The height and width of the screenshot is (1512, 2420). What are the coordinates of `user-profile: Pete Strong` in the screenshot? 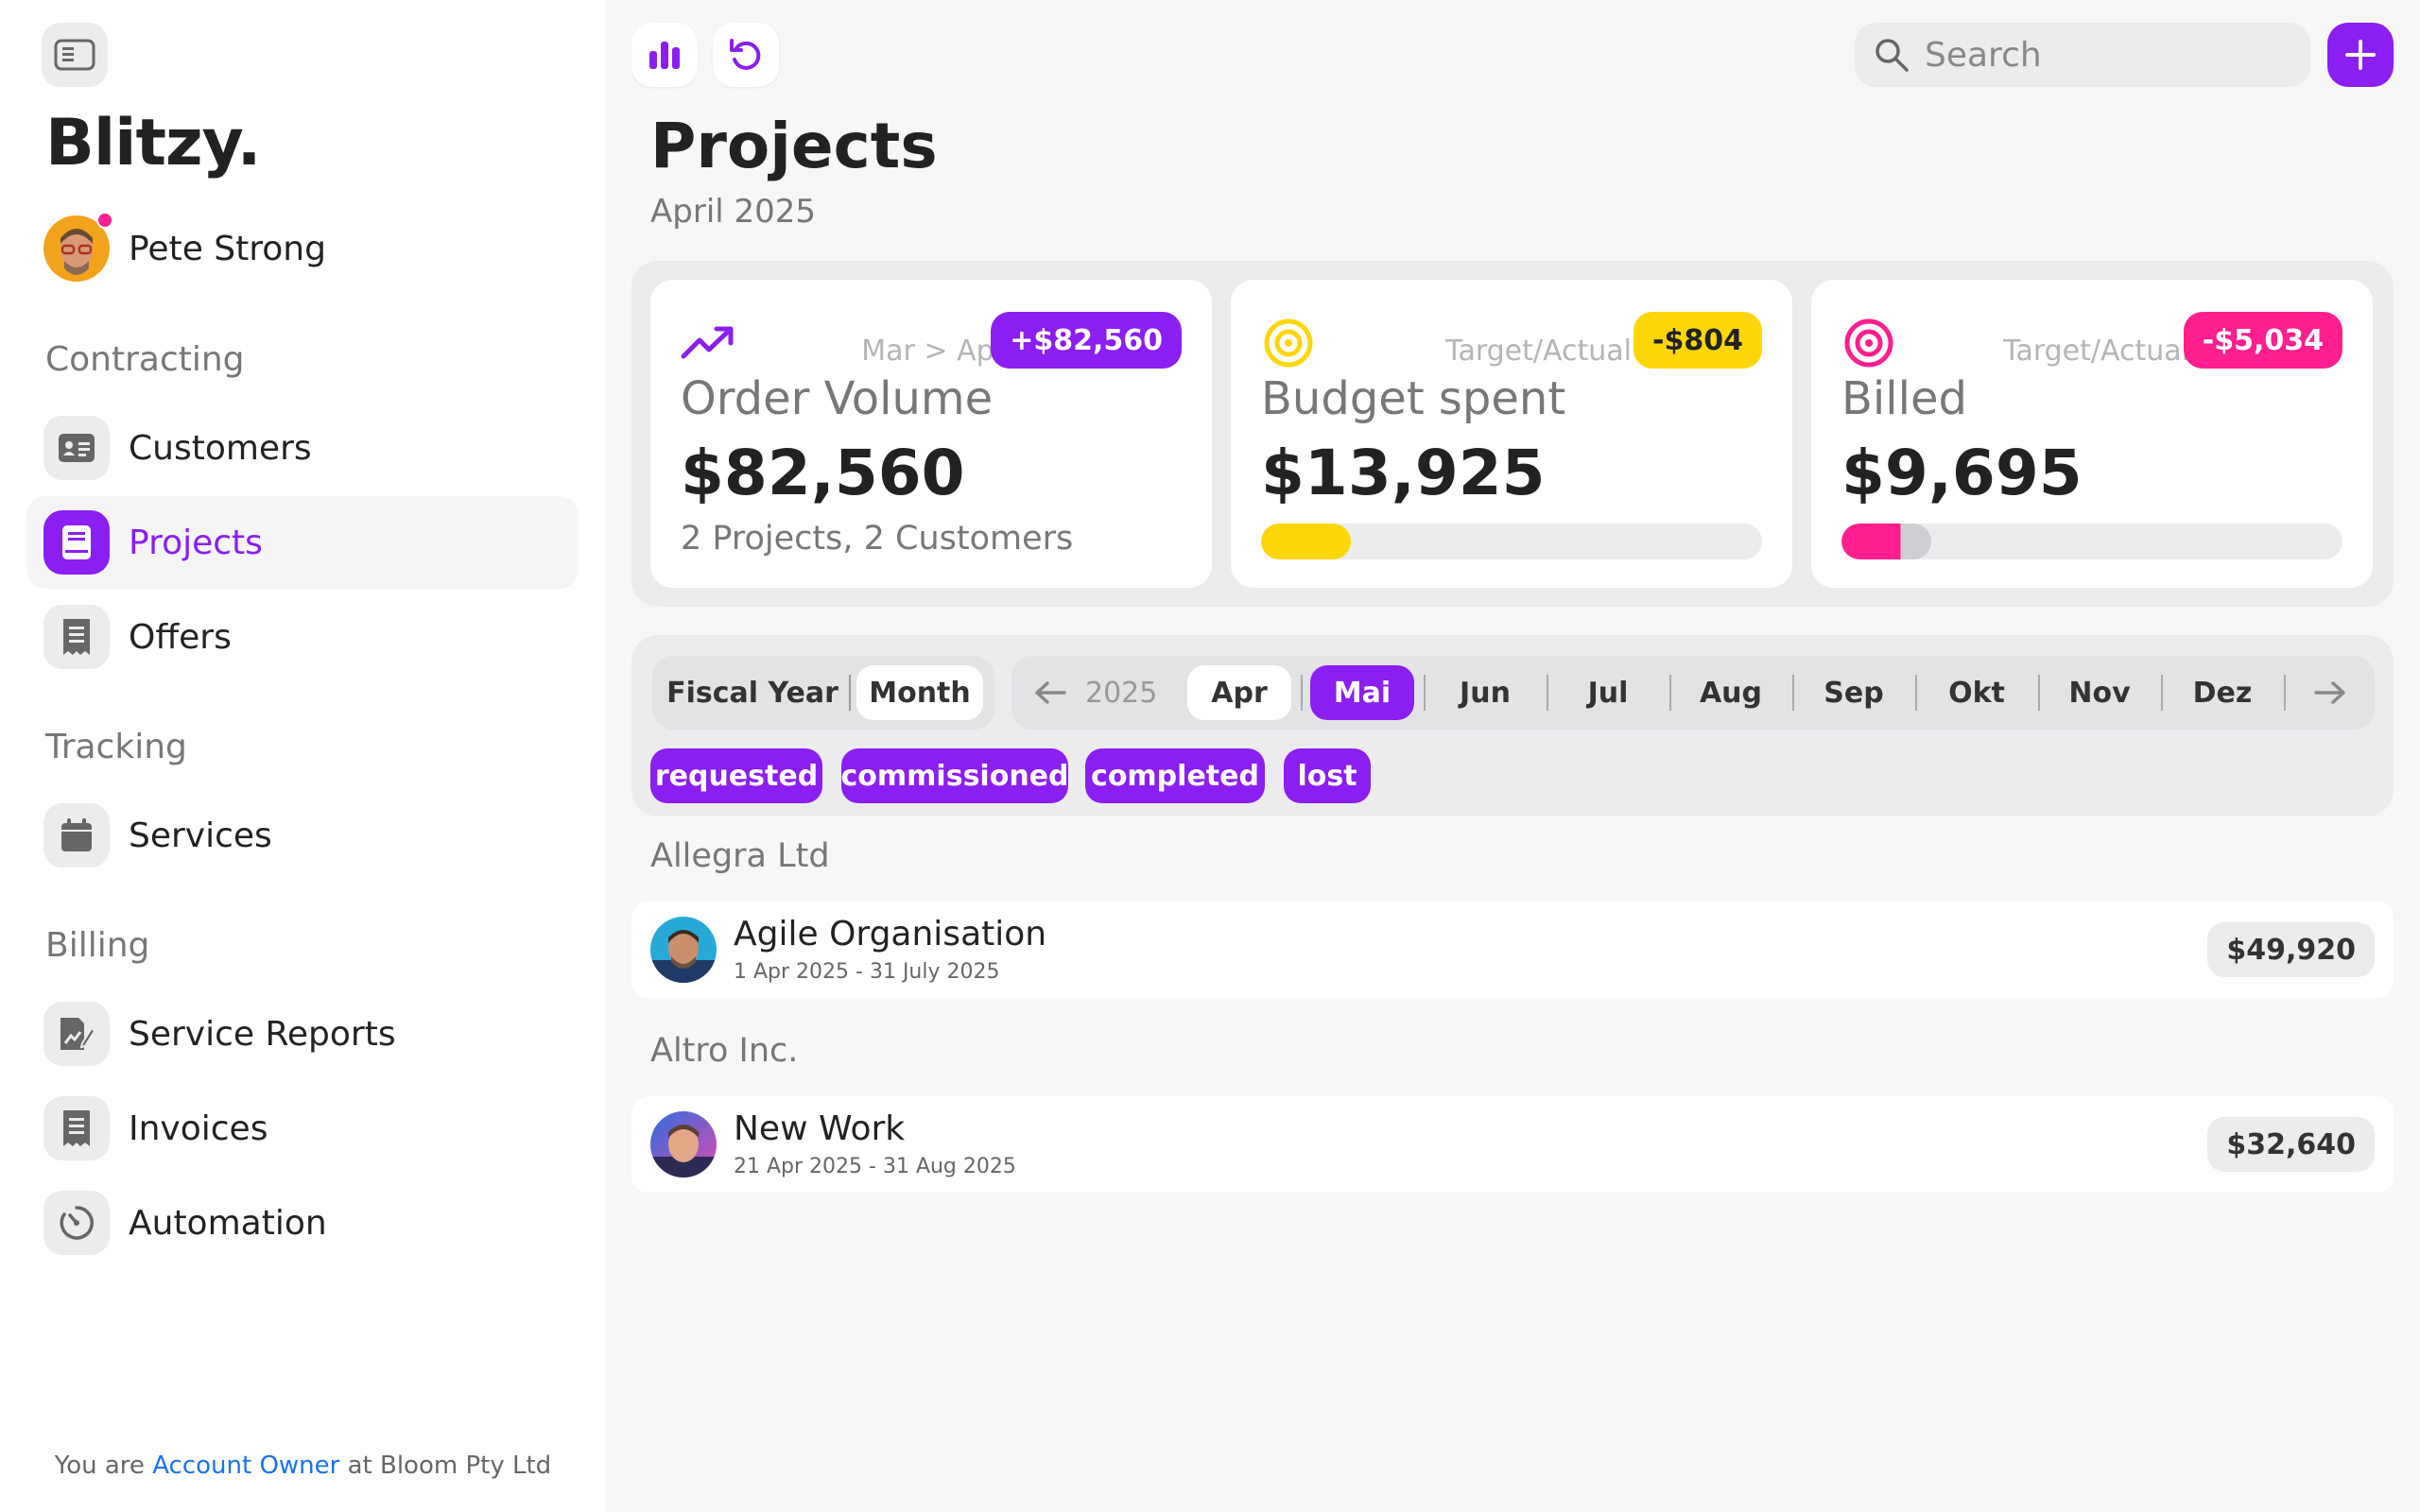 It's located at (185, 247).